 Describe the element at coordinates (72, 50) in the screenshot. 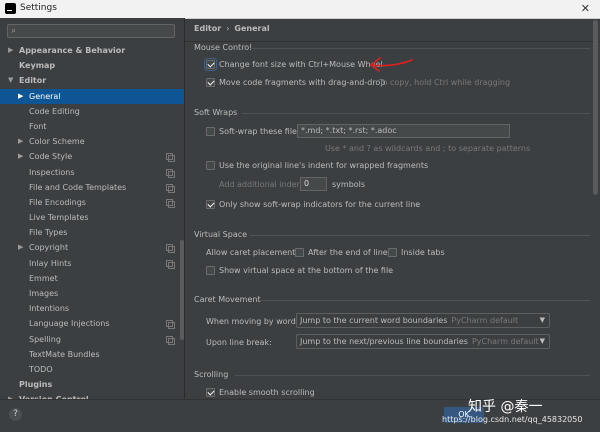

I see `sidebar-item-label: Appearance & Behavior` at that location.